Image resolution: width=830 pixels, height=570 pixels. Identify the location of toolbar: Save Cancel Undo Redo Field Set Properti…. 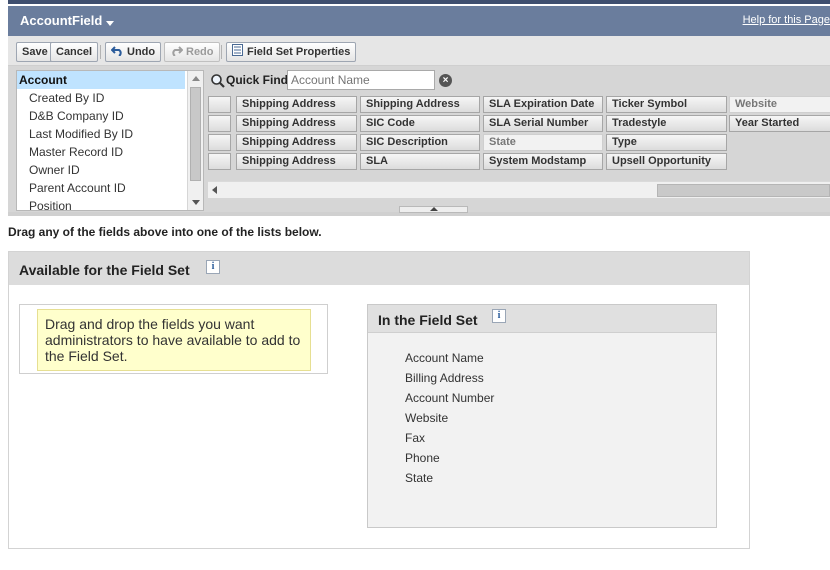
(419, 51).